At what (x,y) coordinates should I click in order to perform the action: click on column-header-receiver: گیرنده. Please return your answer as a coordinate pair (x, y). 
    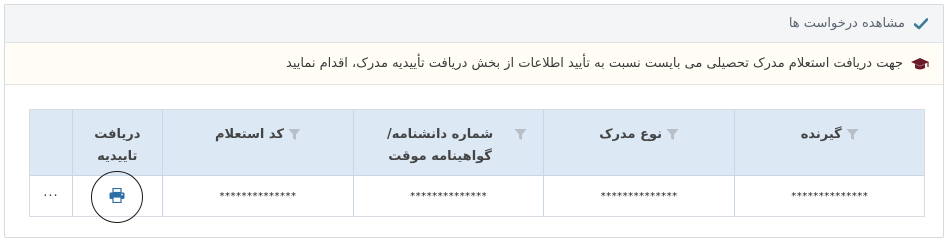
    Looking at the image, I should click on (829, 142).